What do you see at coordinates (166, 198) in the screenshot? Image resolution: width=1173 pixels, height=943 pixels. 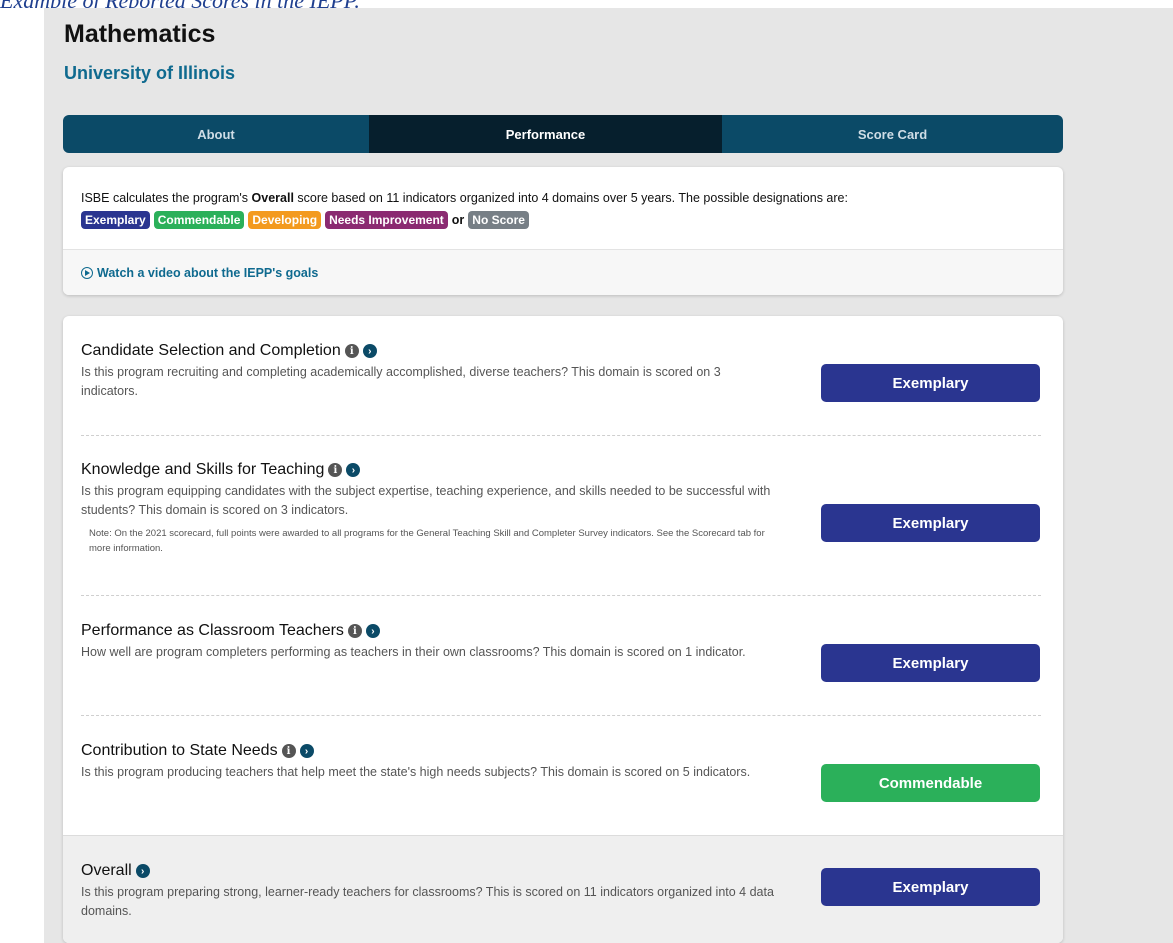 I see `info-text-start: ISBE calculates the program's` at bounding box center [166, 198].